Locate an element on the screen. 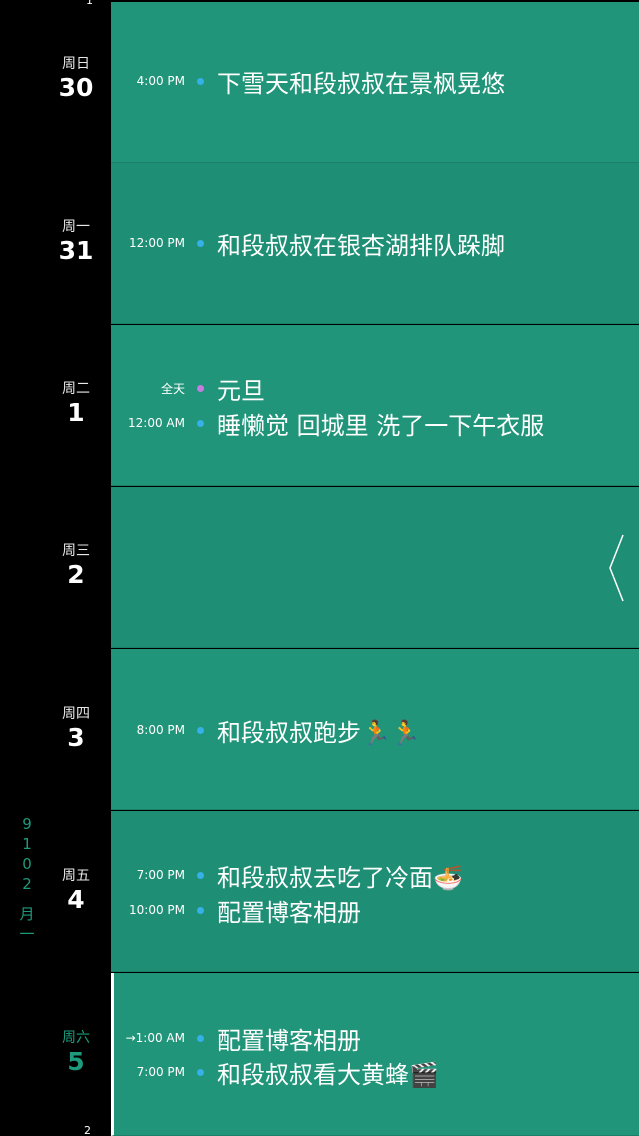 The image size is (639, 1136). year-digit: 9 is located at coordinates (27, 824).